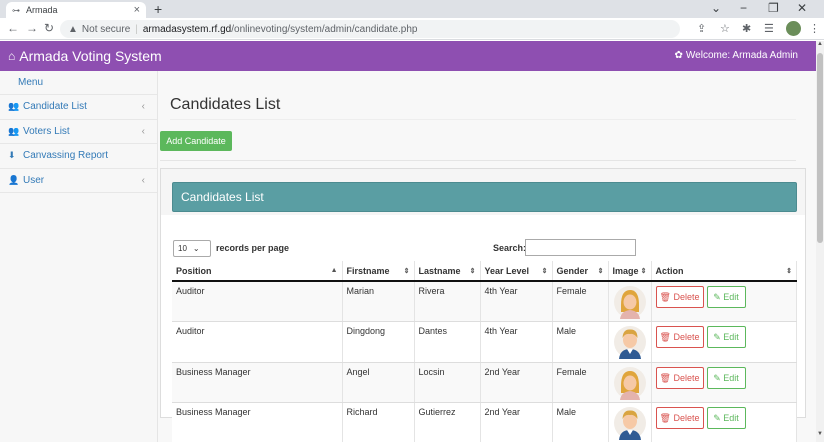 The height and width of the screenshot is (442, 824). What do you see at coordinates (90, 56) in the screenshot?
I see `brand-title: Armada Voting System` at bounding box center [90, 56].